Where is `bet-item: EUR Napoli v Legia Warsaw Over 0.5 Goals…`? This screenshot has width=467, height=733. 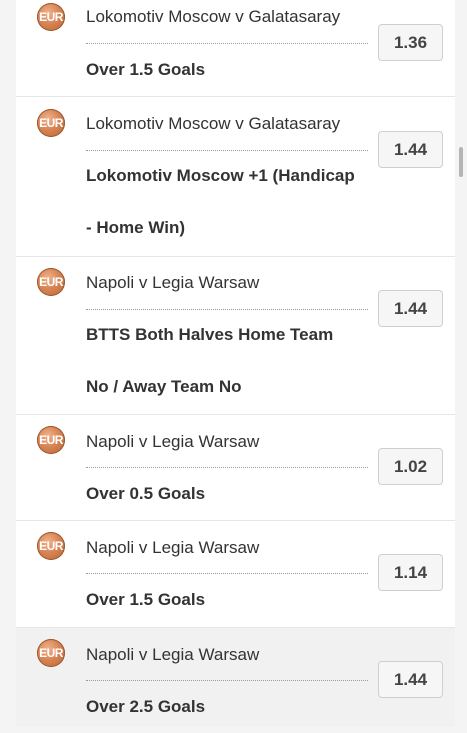
bet-item: EUR Napoli v Legia Warsaw Over 0.5 Goals… is located at coordinates (235, 467).